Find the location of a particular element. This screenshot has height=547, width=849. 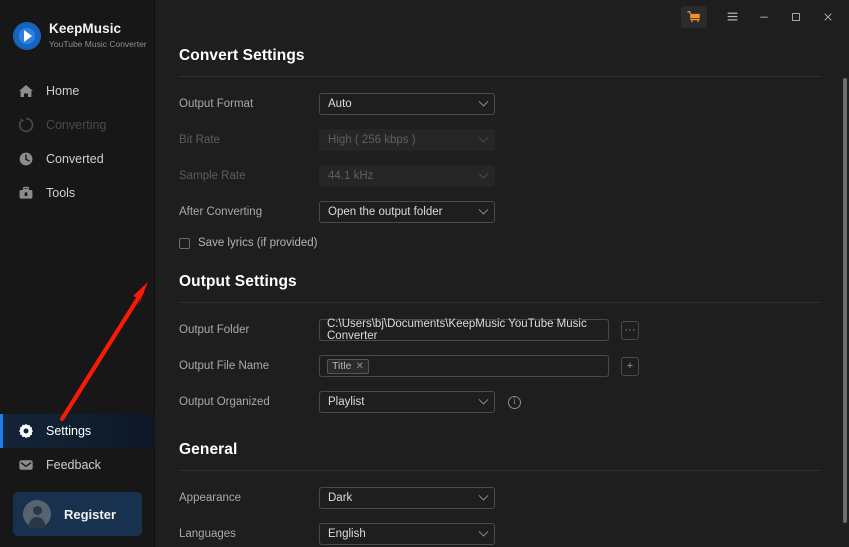

sidebar-nav: Home Converting Converted Tools is located at coordinates (77, 142).